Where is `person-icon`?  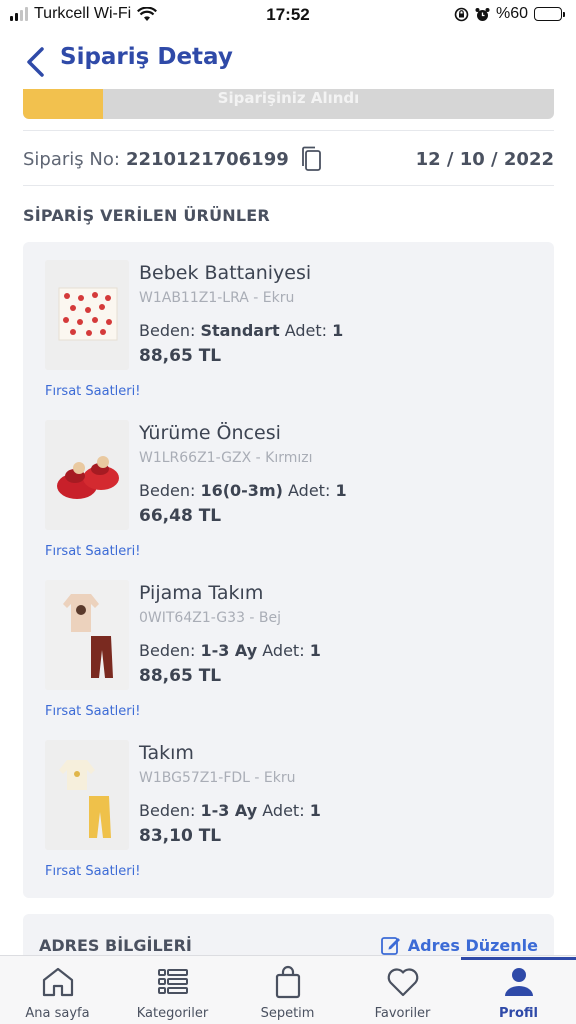 person-icon is located at coordinates (518, 982).